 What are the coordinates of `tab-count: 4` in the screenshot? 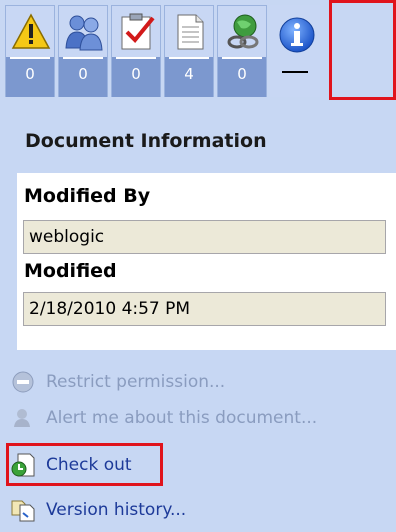 It's located at (189, 77).